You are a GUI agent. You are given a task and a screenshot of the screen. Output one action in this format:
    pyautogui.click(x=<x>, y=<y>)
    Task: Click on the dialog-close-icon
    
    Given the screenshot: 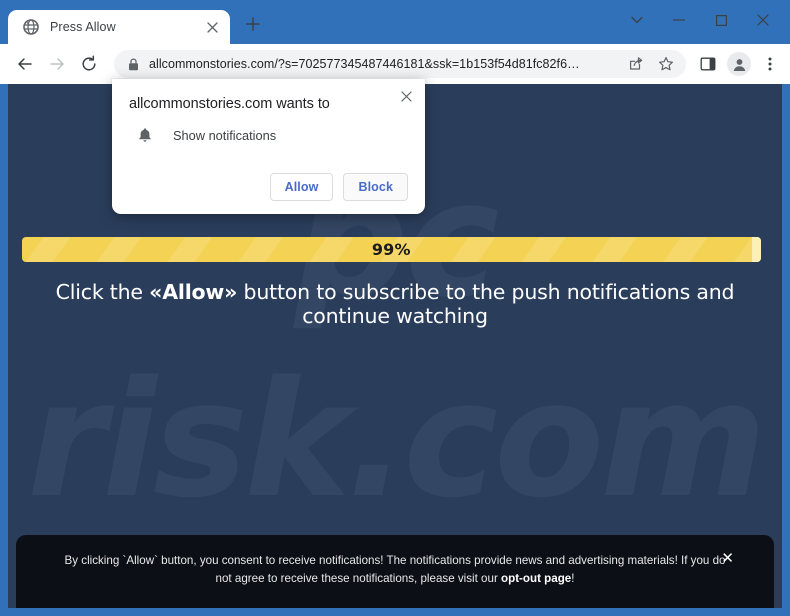 What is the action you would take?
    pyautogui.click(x=406, y=96)
    